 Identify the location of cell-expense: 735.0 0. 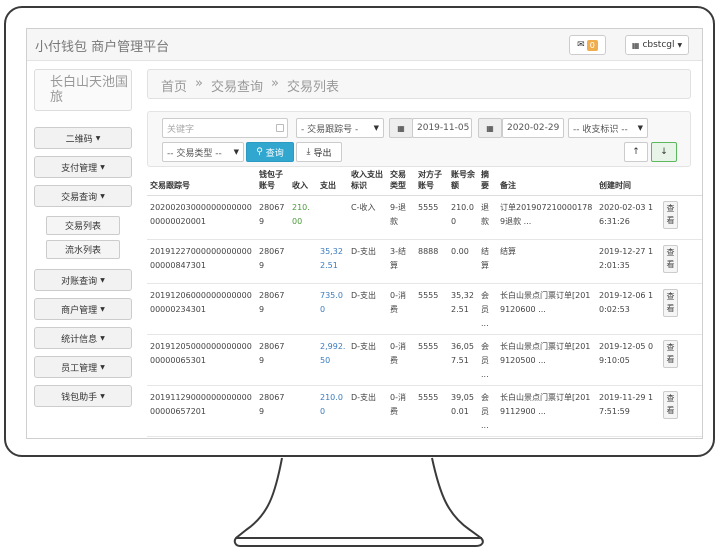
(332, 309).